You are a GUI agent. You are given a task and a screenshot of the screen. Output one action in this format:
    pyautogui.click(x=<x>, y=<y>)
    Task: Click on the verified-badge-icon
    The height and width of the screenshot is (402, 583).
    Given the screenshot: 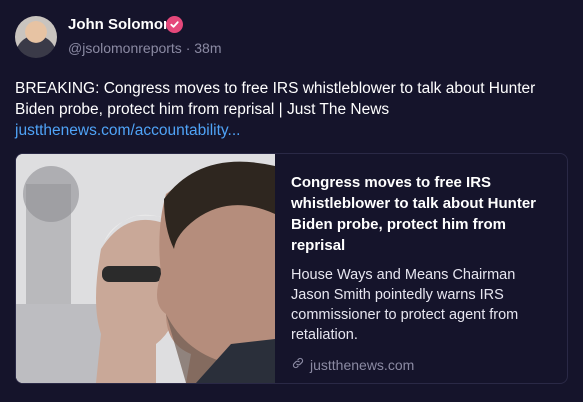 What is the action you would take?
    pyautogui.click(x=174, y=24)
    